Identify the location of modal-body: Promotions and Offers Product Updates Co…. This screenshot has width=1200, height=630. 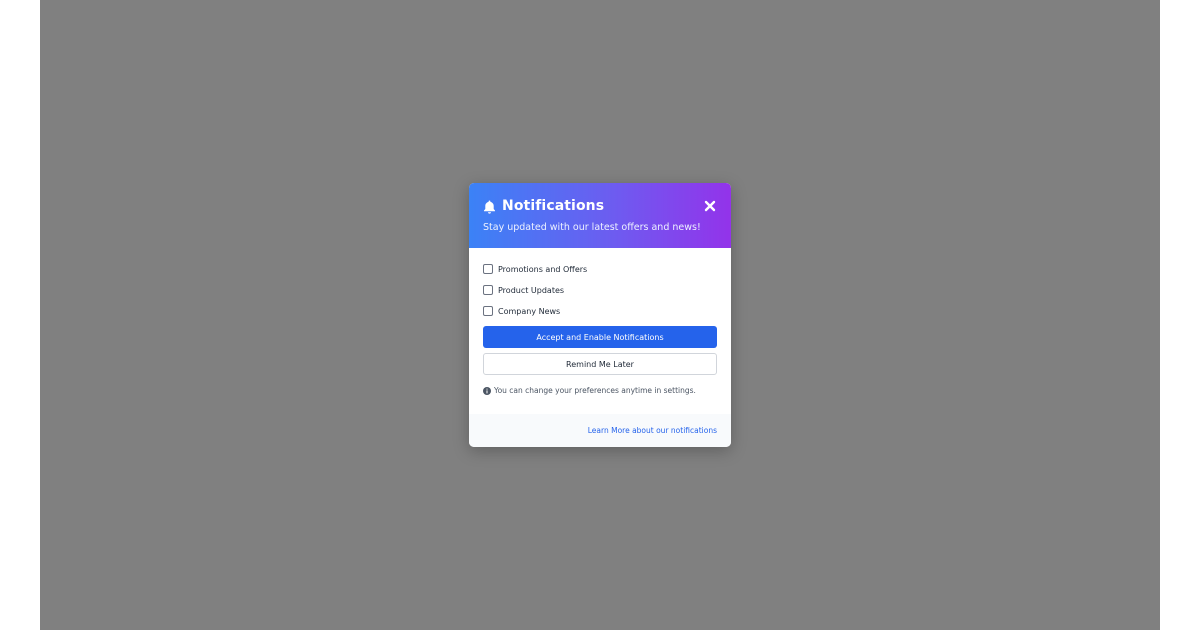
(600, 321).